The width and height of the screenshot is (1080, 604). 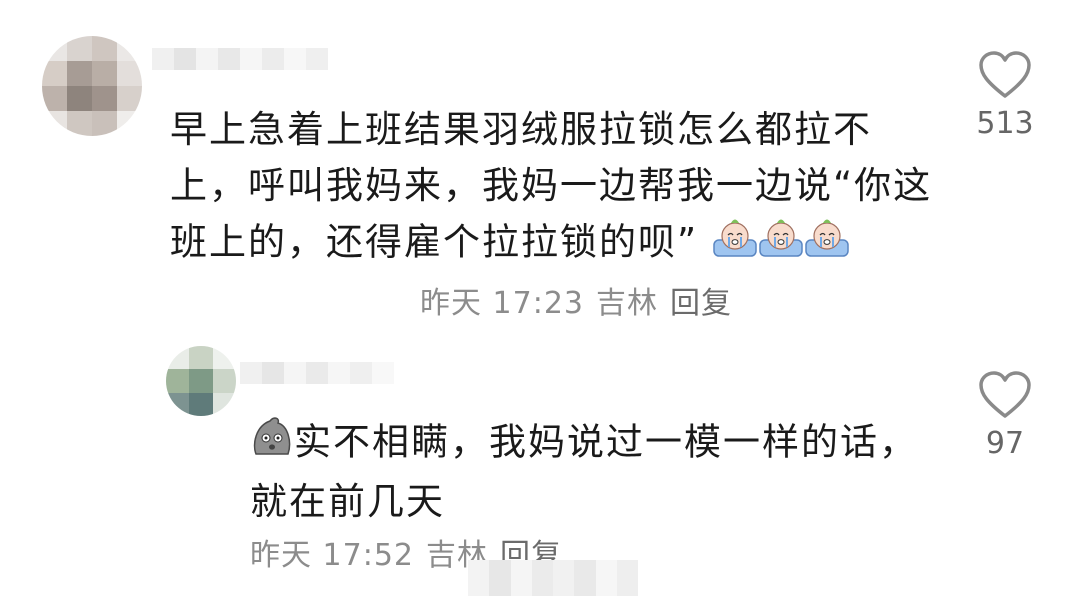 What do you see at coordinates (502, 303) in the screenshot?
I see `comment-time: 昨天 17:23` at bounding box center [502, 303].